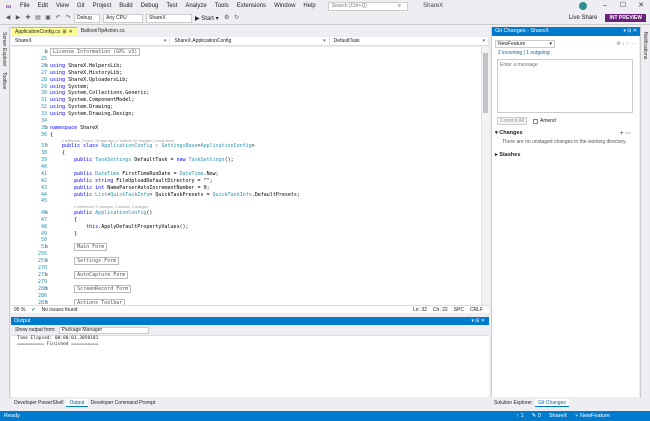 The width and height of the screenshot is (650, 421). I want to click on menu-item-analyze: Analyze, so click(195, 6).